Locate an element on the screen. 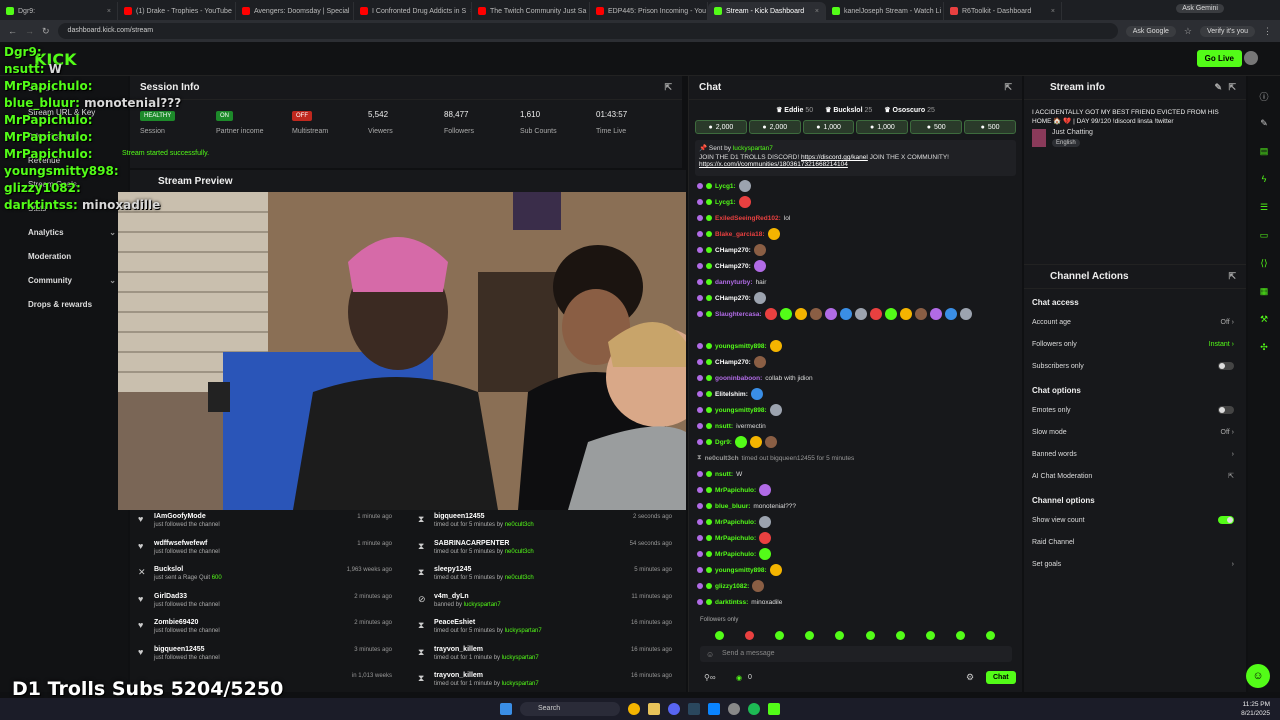 The width and height of the screenshot is (1280, 720). channel-option: Banned words › is located at coordinates (1135, 454).